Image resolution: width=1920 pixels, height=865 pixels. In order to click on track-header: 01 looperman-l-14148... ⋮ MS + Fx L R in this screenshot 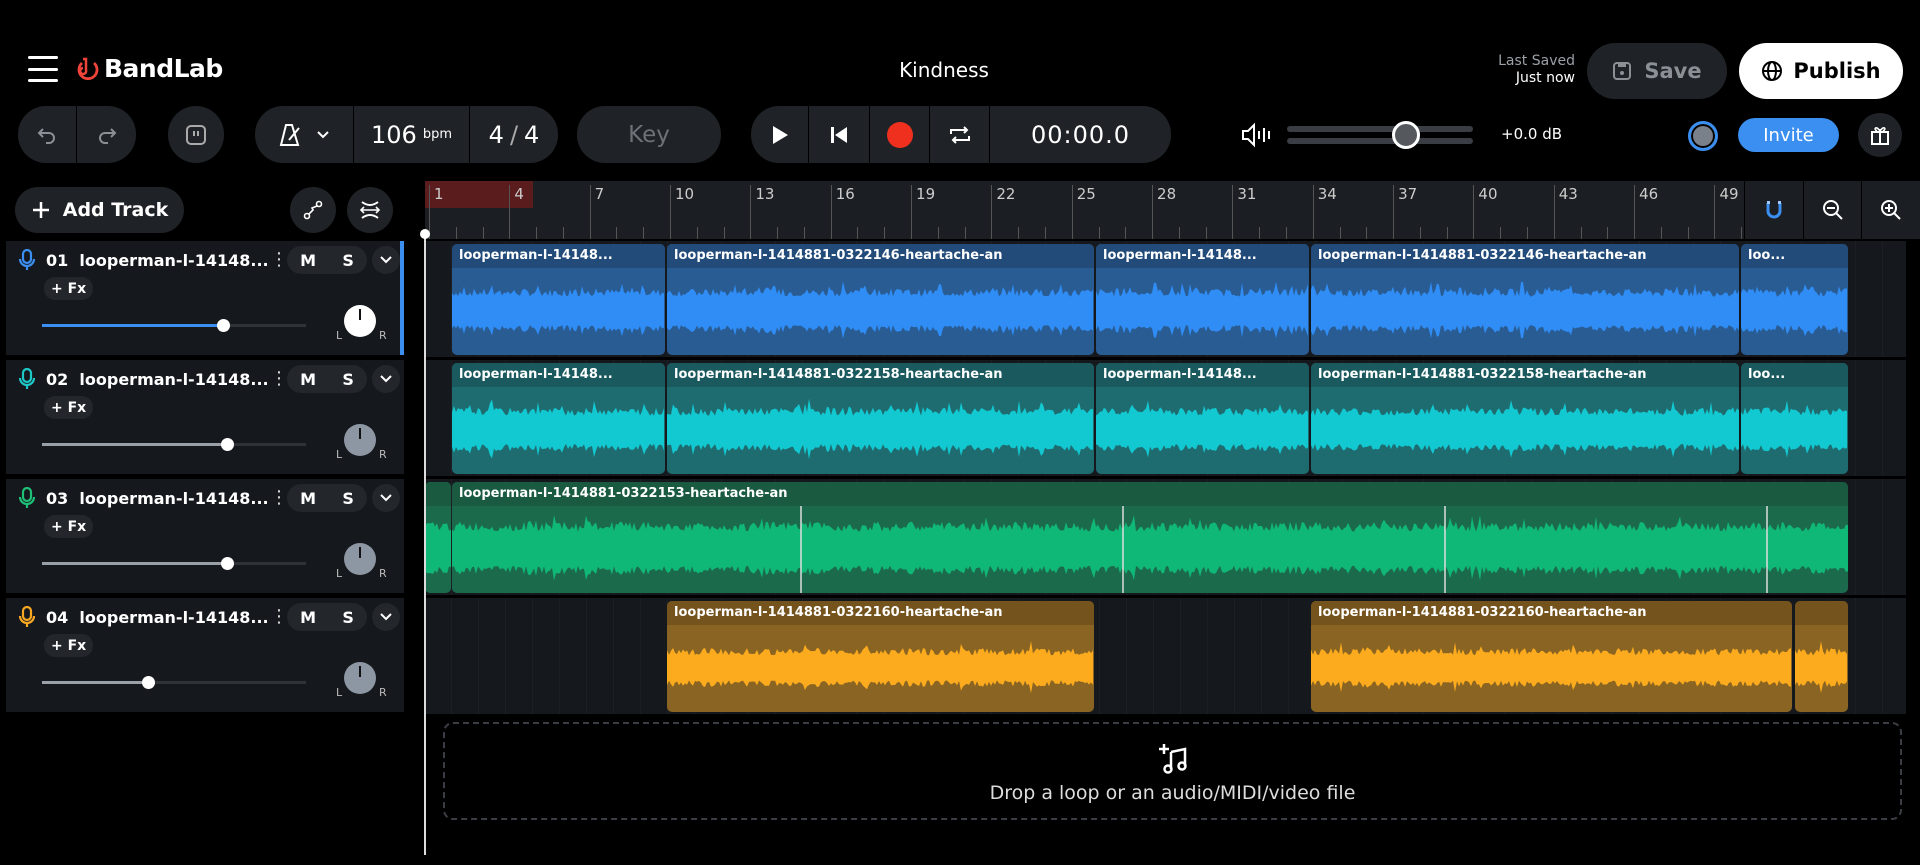, I will do `click(205, 298)`.